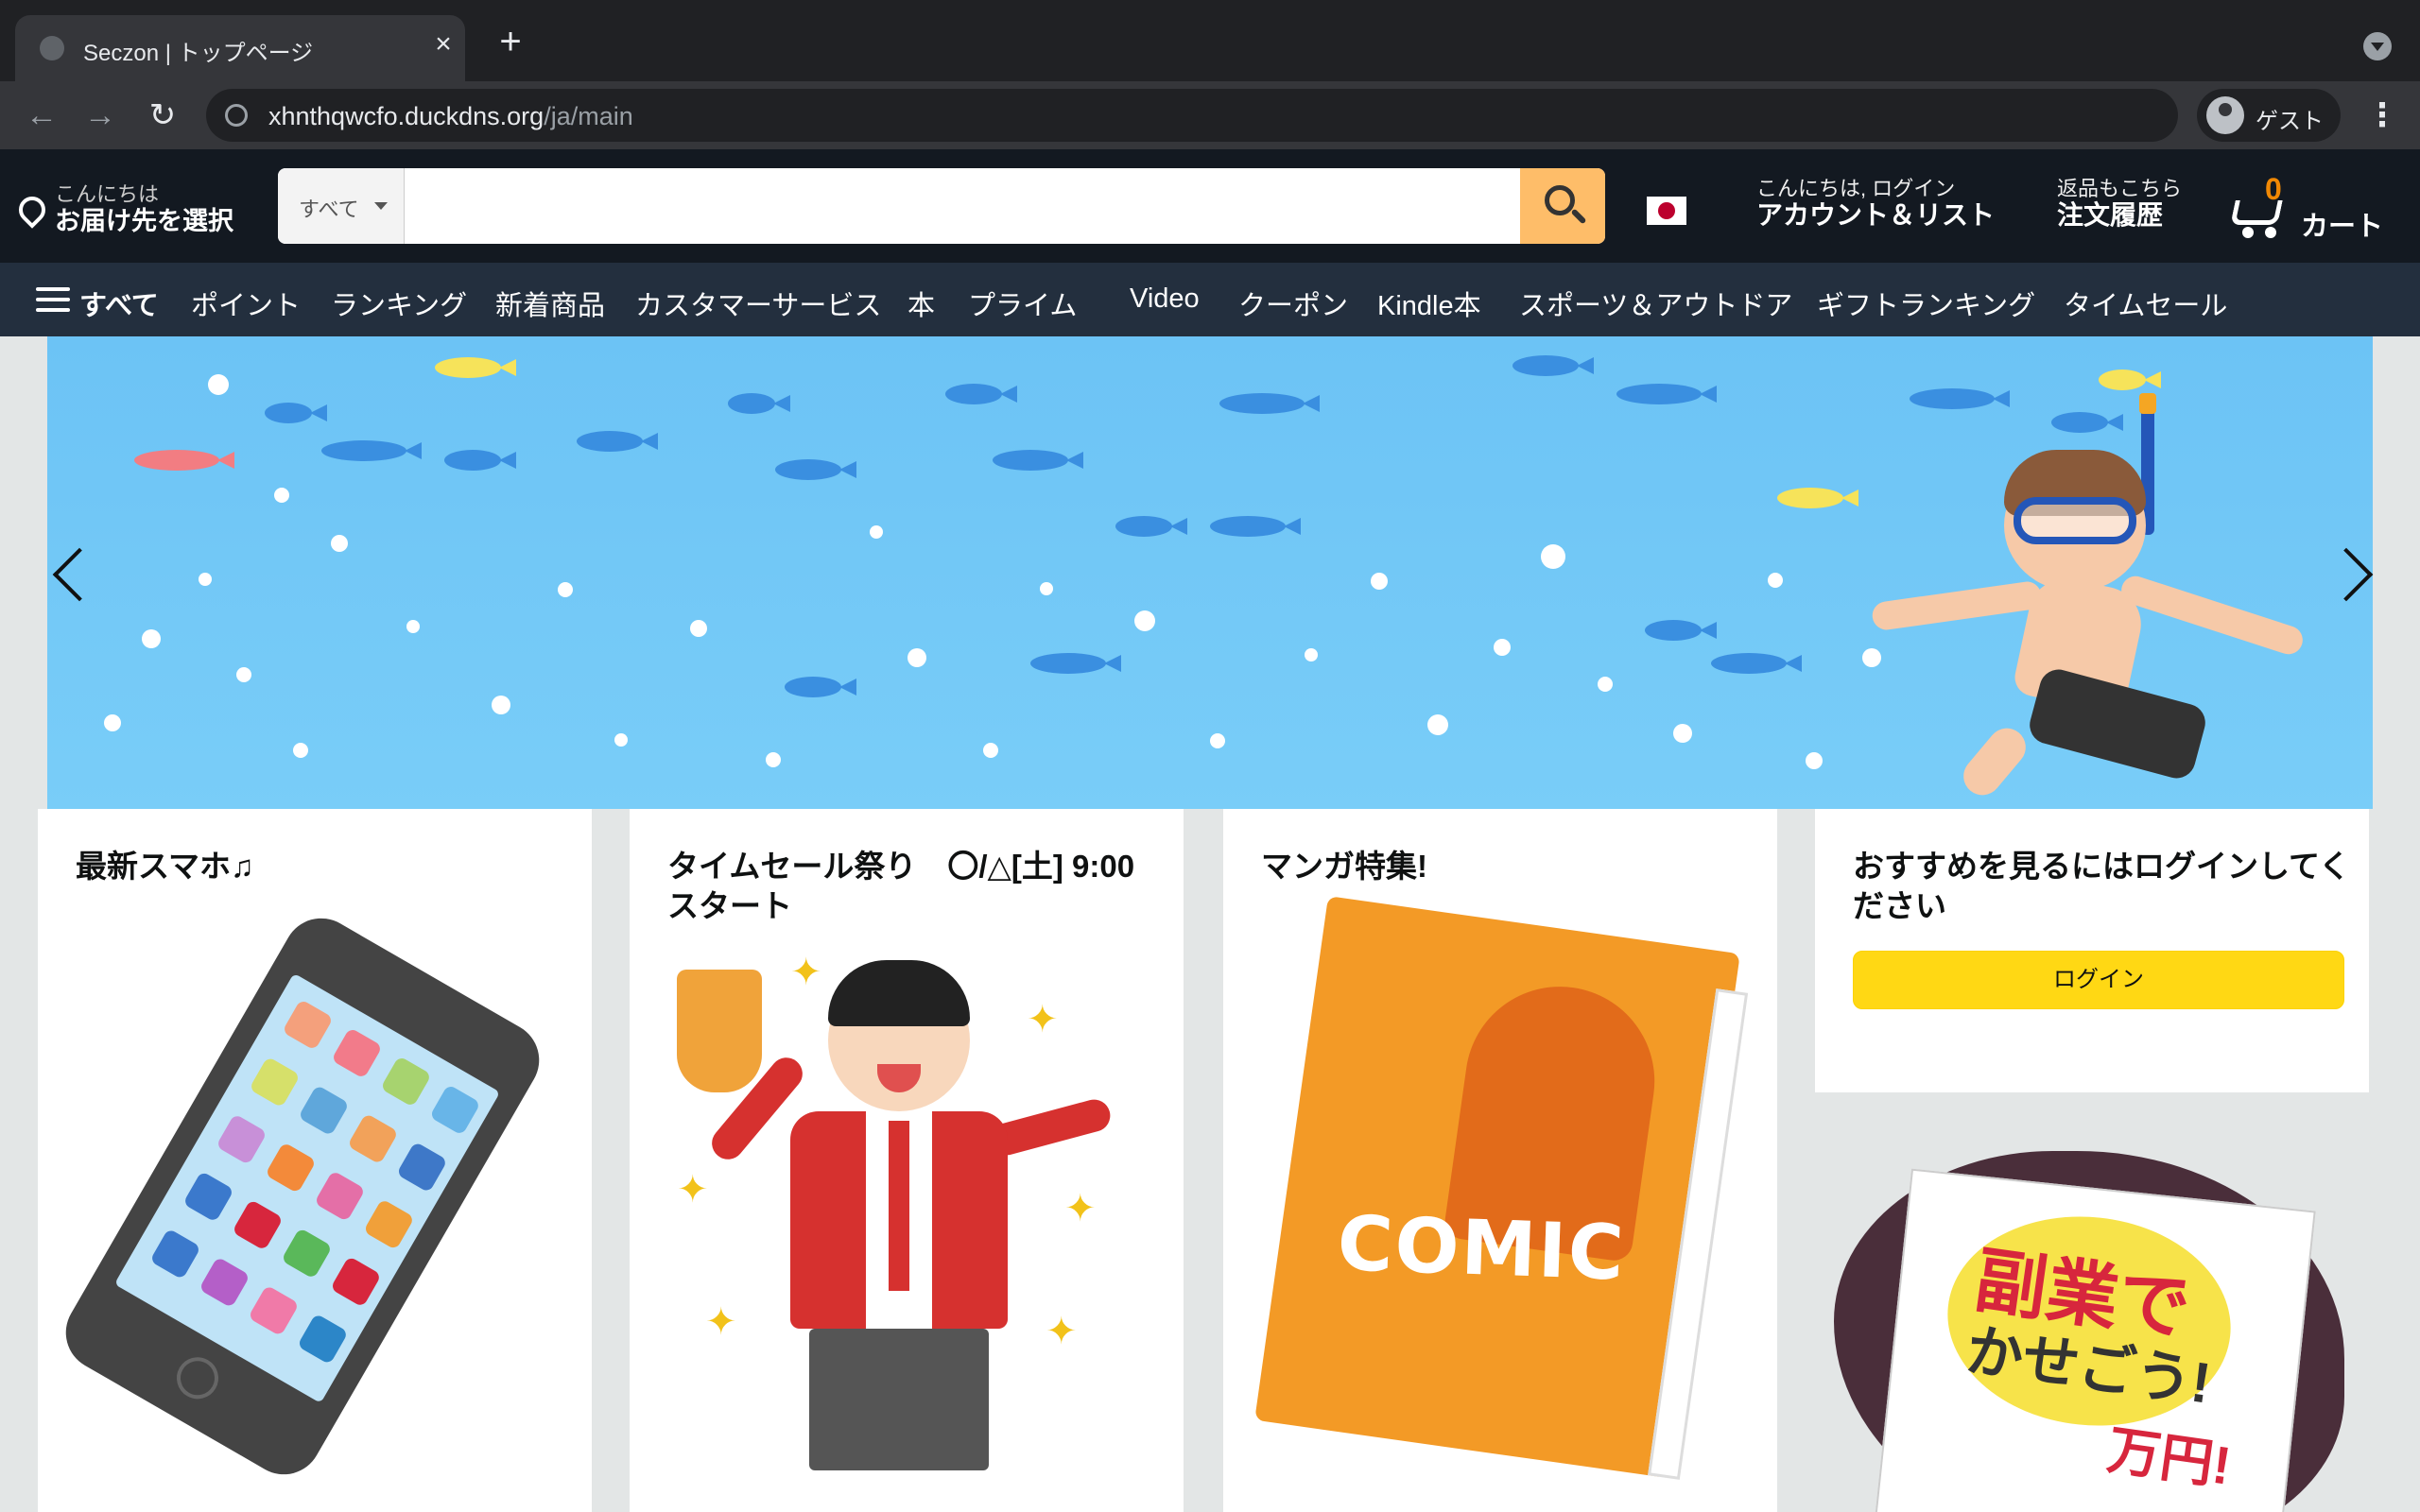 The image size is (2420, 1512). I want to click on card-title: マンガ特集!, so click(1344, 866).